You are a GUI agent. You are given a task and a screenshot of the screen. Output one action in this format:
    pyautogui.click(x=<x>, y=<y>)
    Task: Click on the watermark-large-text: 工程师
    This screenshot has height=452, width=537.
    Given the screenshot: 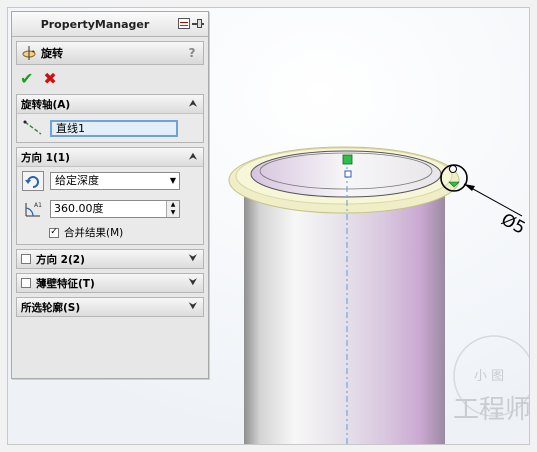 What is the action you would take?
    pyautogui.click(x=491, y=410)
    